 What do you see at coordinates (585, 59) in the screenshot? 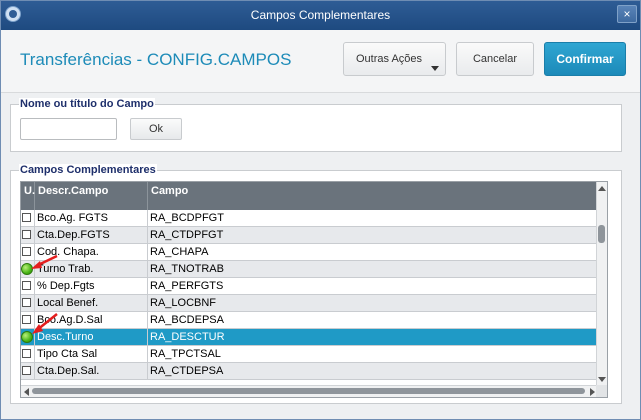
I see `confirmar-button: Confirmar` at bounding box center [585, 59].